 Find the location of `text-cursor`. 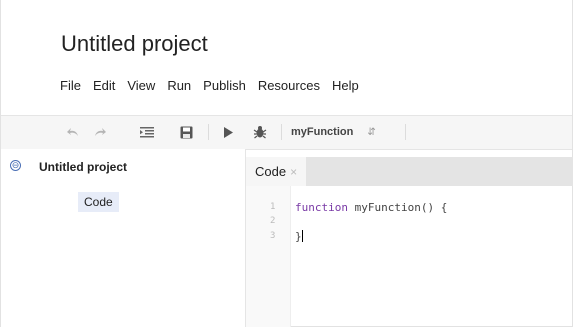

text-cursor is located at coordinates (302, 236).